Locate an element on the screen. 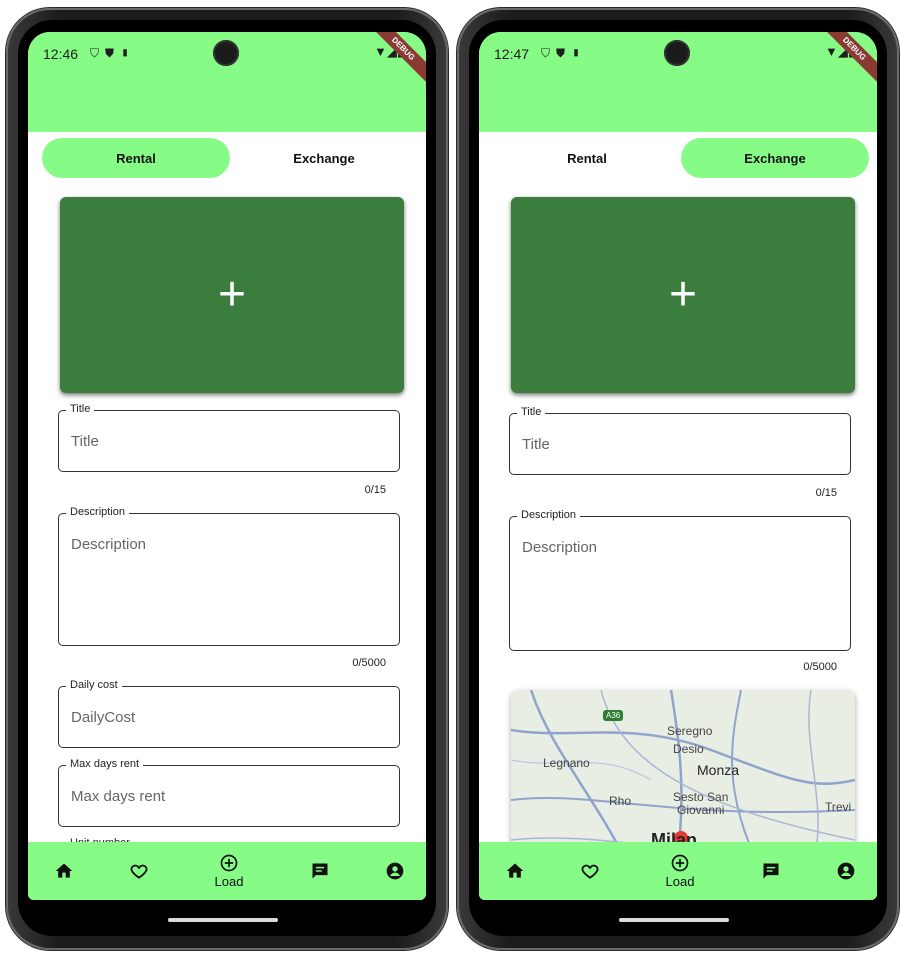 The image size is (901, 957). daily-cost-field: Daily cost DailyCost is located at coordinates (229, 713).